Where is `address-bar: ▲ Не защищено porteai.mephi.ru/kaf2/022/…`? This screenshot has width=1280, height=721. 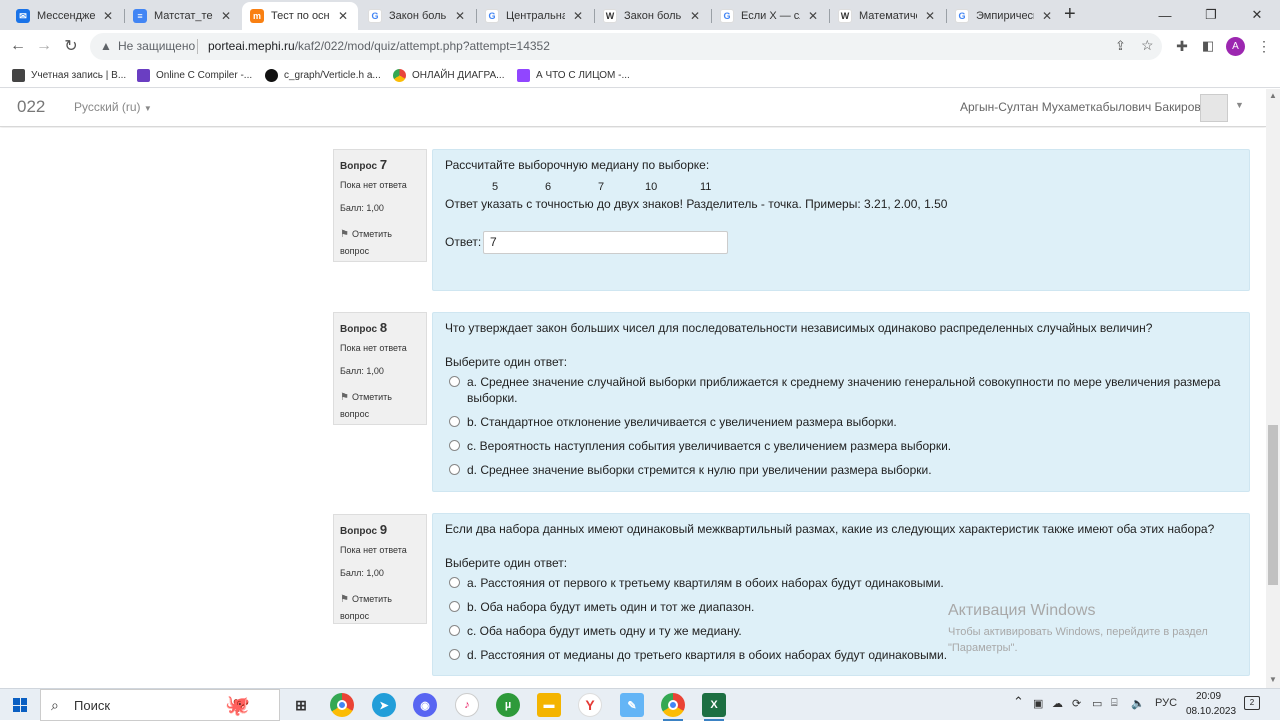 address-bar: ▲ Не защищено porteai.mephi.ru/kaf2/022/… is located at coordinates (626, 46).